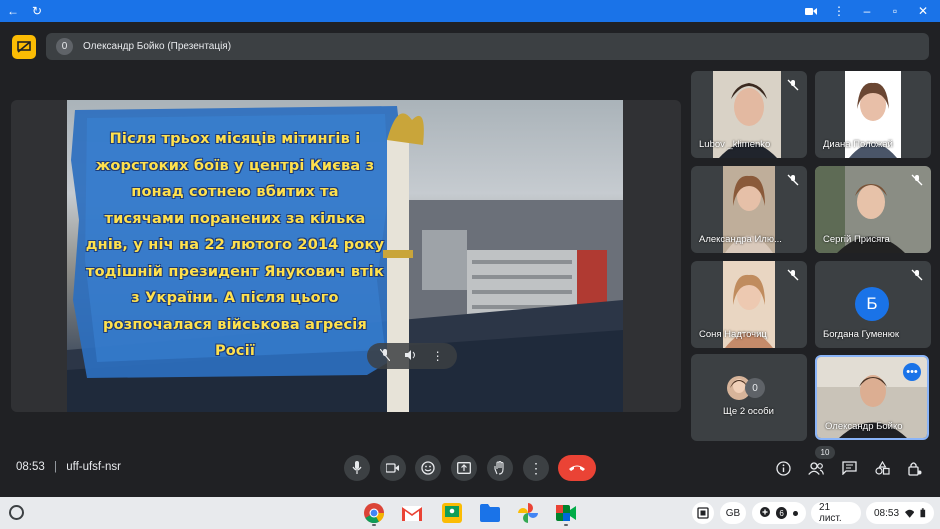 The image size is (940, 529). I want to click on hang-up-icon, so click(577, 468).